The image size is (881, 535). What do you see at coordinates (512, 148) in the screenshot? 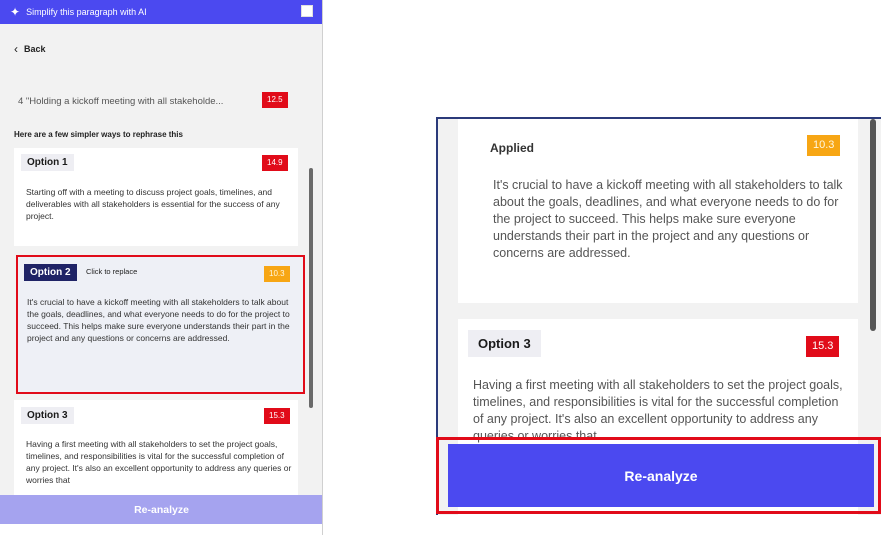
I see `applied-label: Applied` at bounding box center [512, 148].